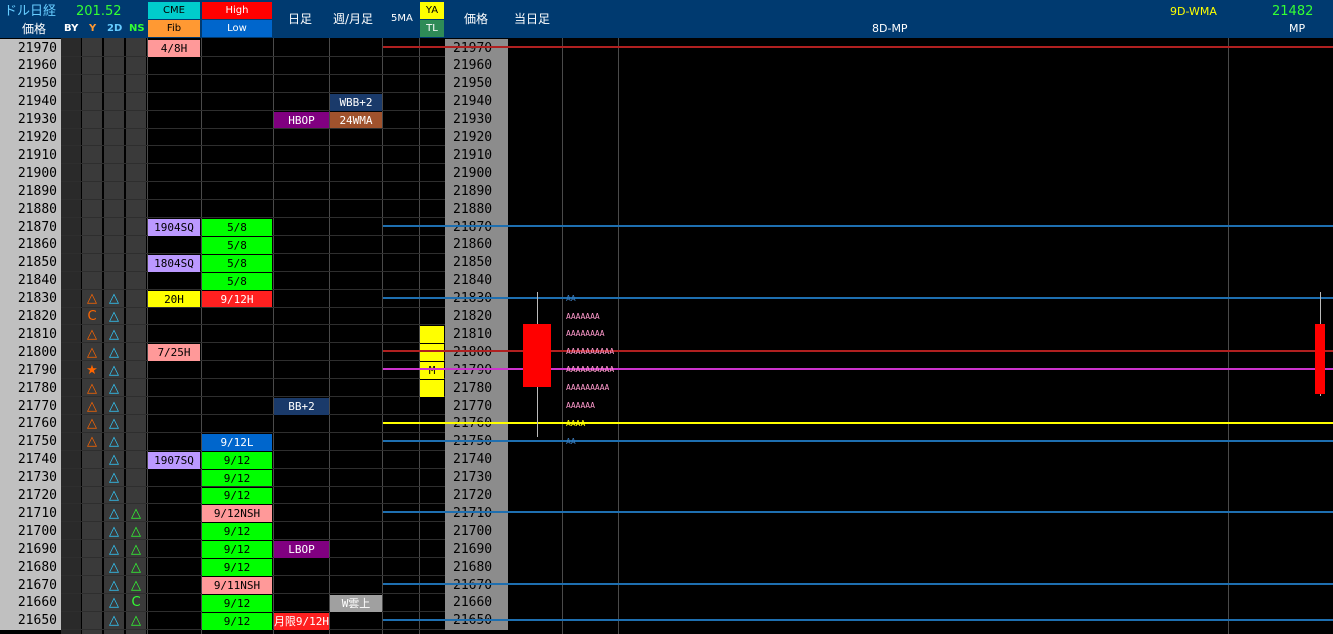 This screenshot has width=1333, height=634. What do you see at coordinates (30, 352) in the screenshot?
I see `price-label: 21800` at bounding box center [30, 352].